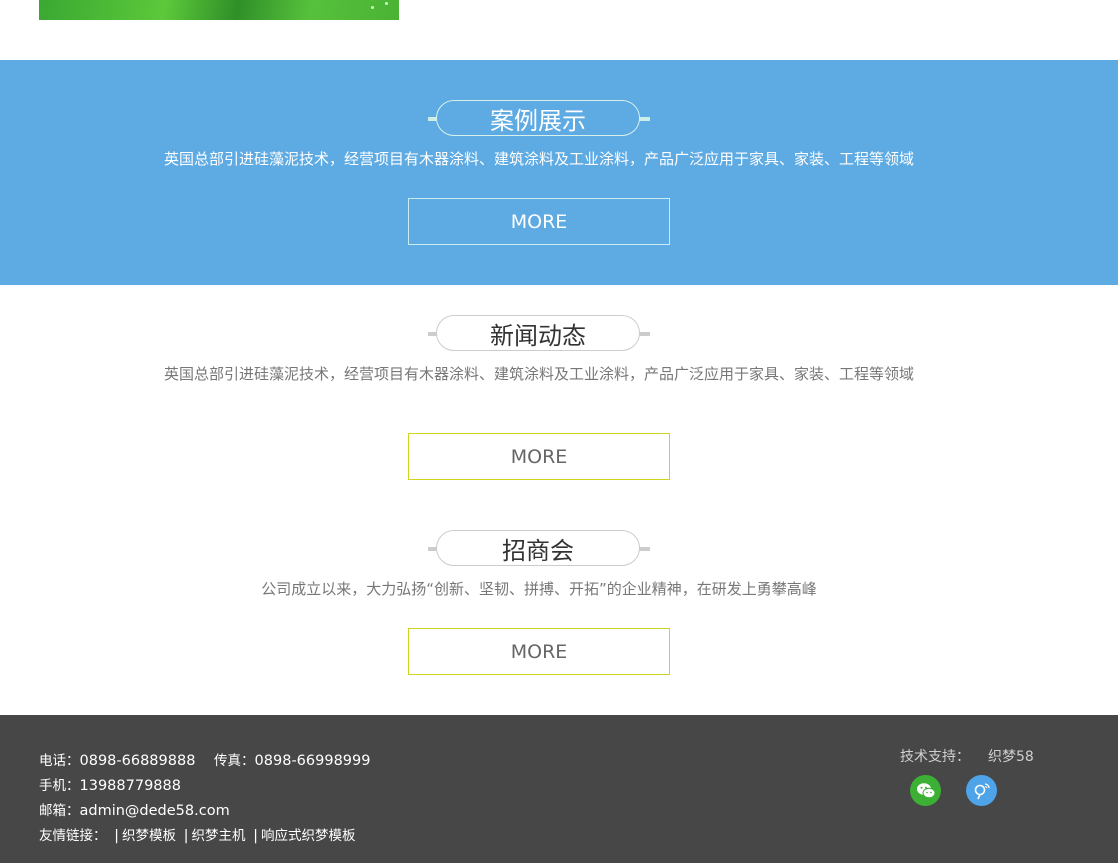 The image size is (1118, 863). I want to click on phone-value: 0898-66889888, so click(137, 761).